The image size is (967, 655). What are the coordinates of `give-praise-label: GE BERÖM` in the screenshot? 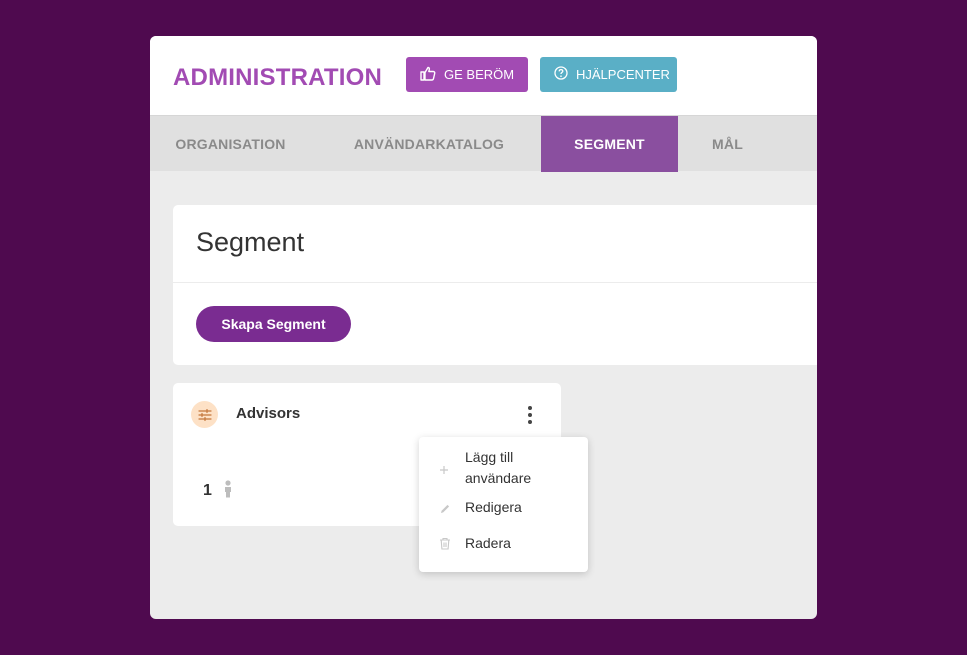 It's located at (479, 74).